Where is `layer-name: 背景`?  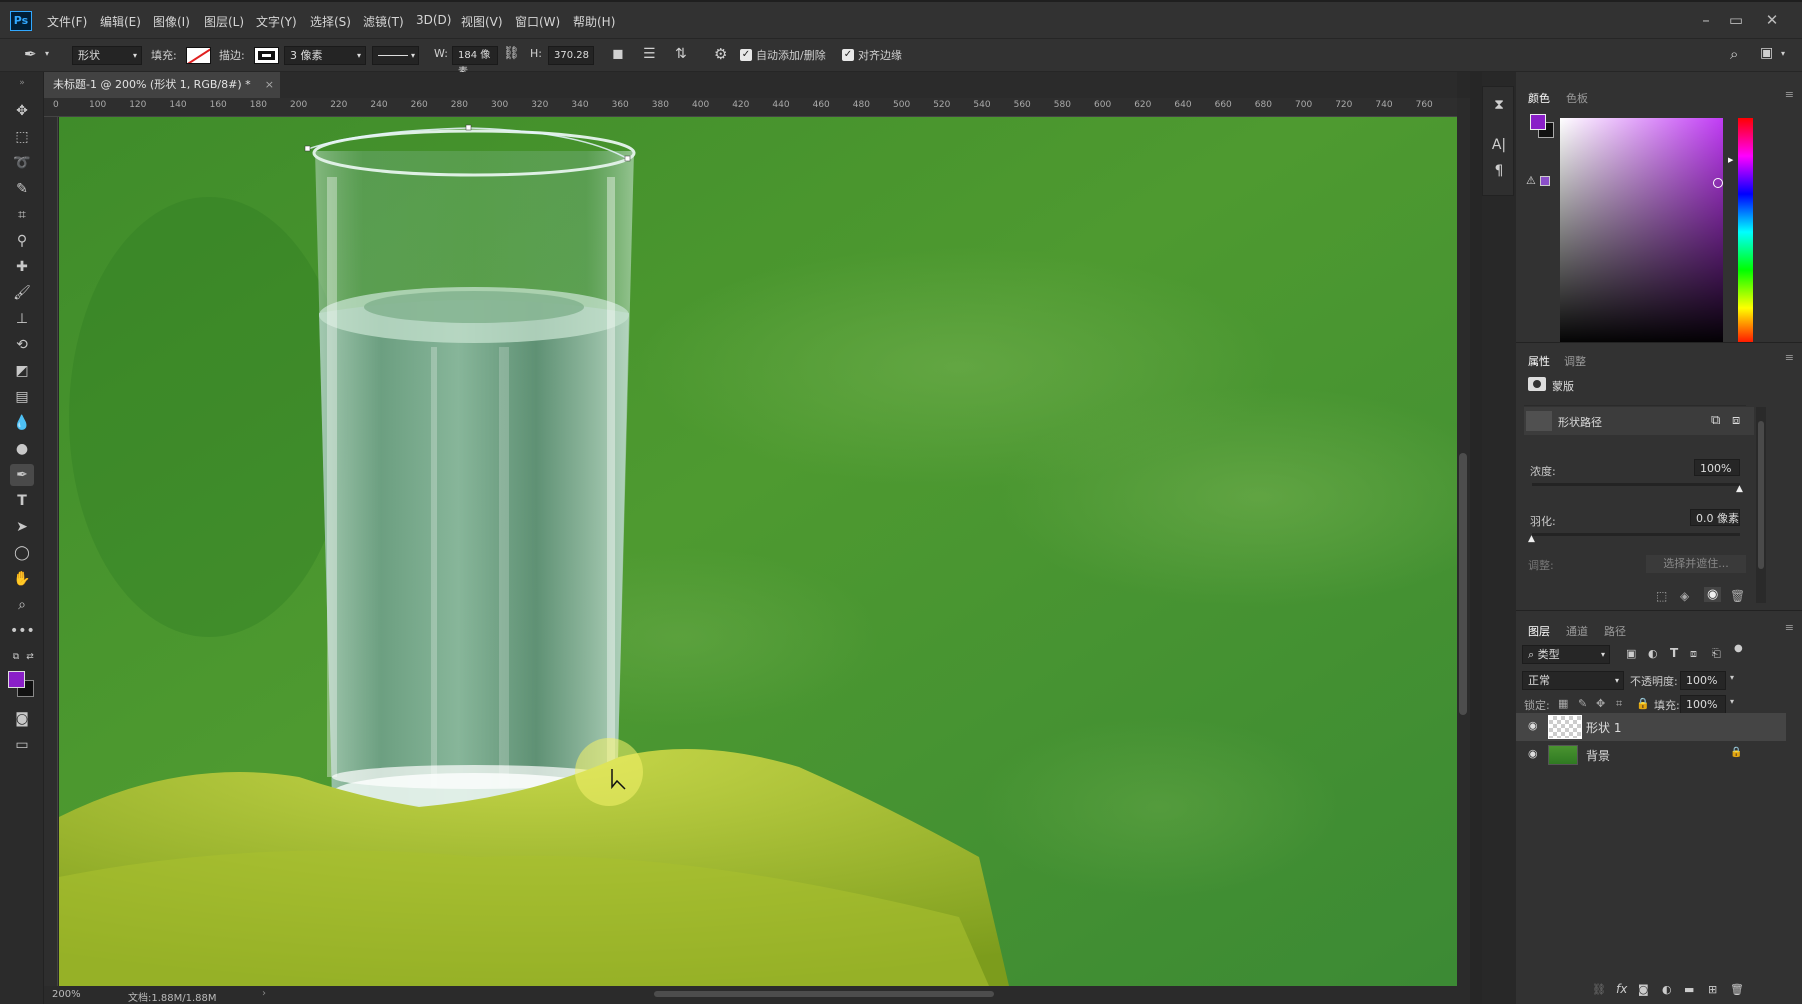
layer-name: 背景 is located at coordinates (1598, 755).